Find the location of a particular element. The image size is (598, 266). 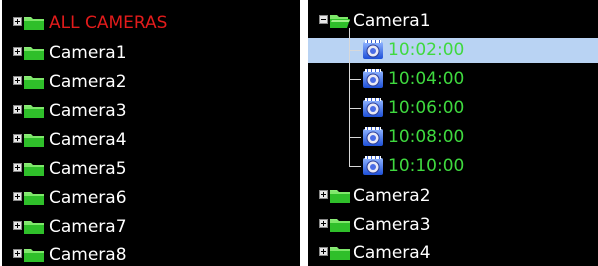

recording-time-label: 10:06:00 is located at coordinates (426, 108).